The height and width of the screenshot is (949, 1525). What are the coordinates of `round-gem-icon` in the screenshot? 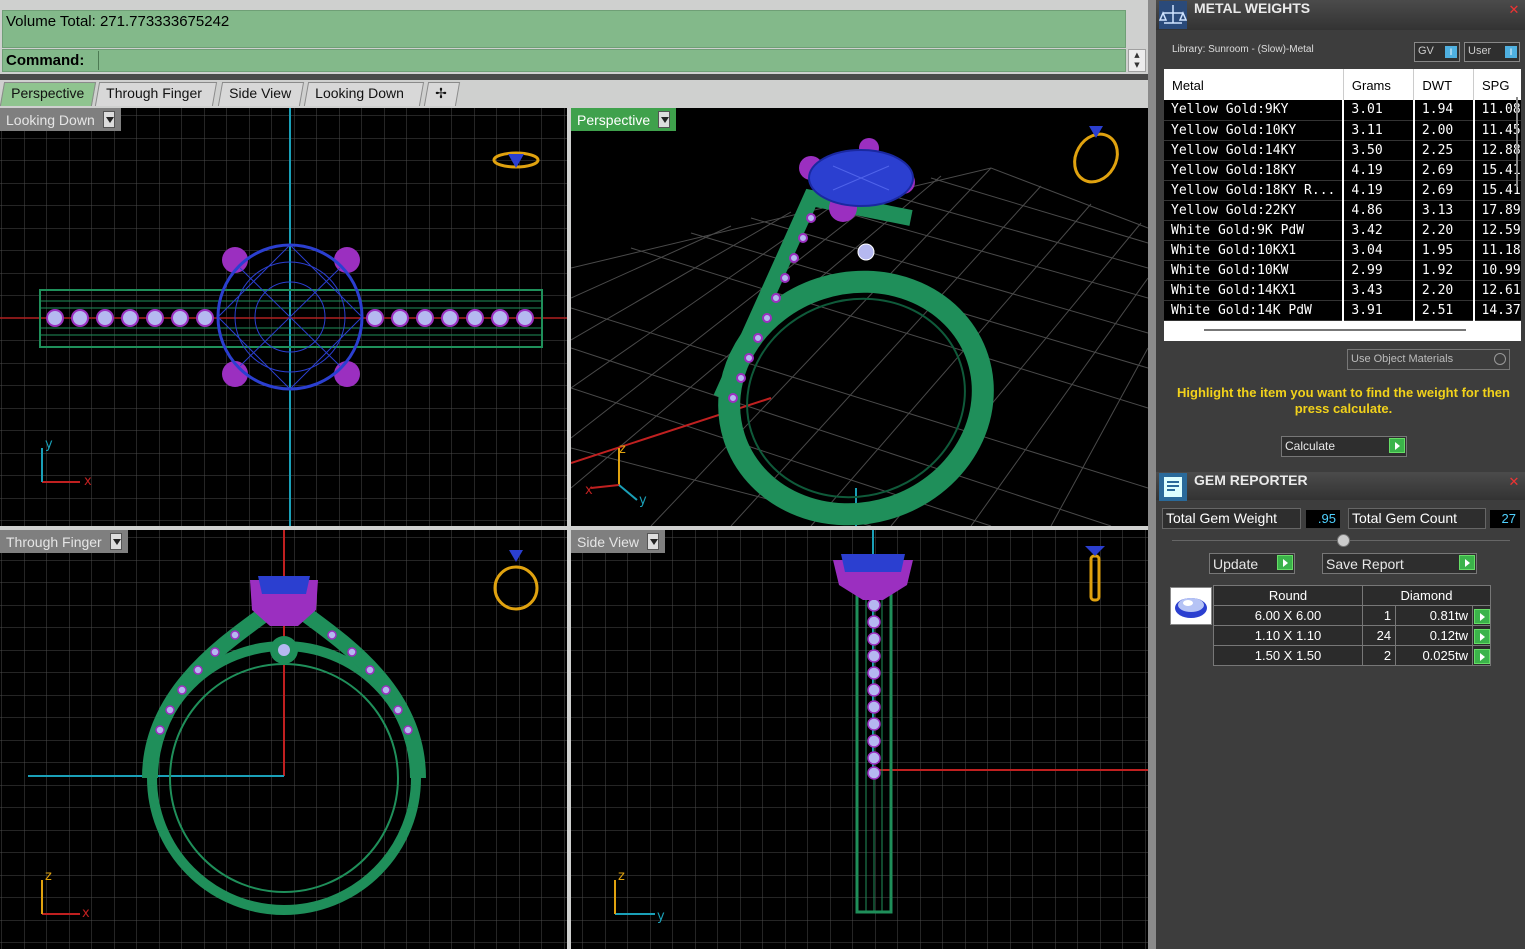 It's located at (1191, 606).